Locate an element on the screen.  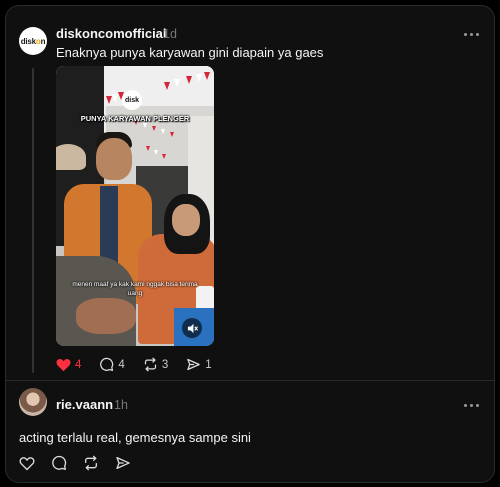
avatar-logo-text-end: n is located at coordinates (43, 41).